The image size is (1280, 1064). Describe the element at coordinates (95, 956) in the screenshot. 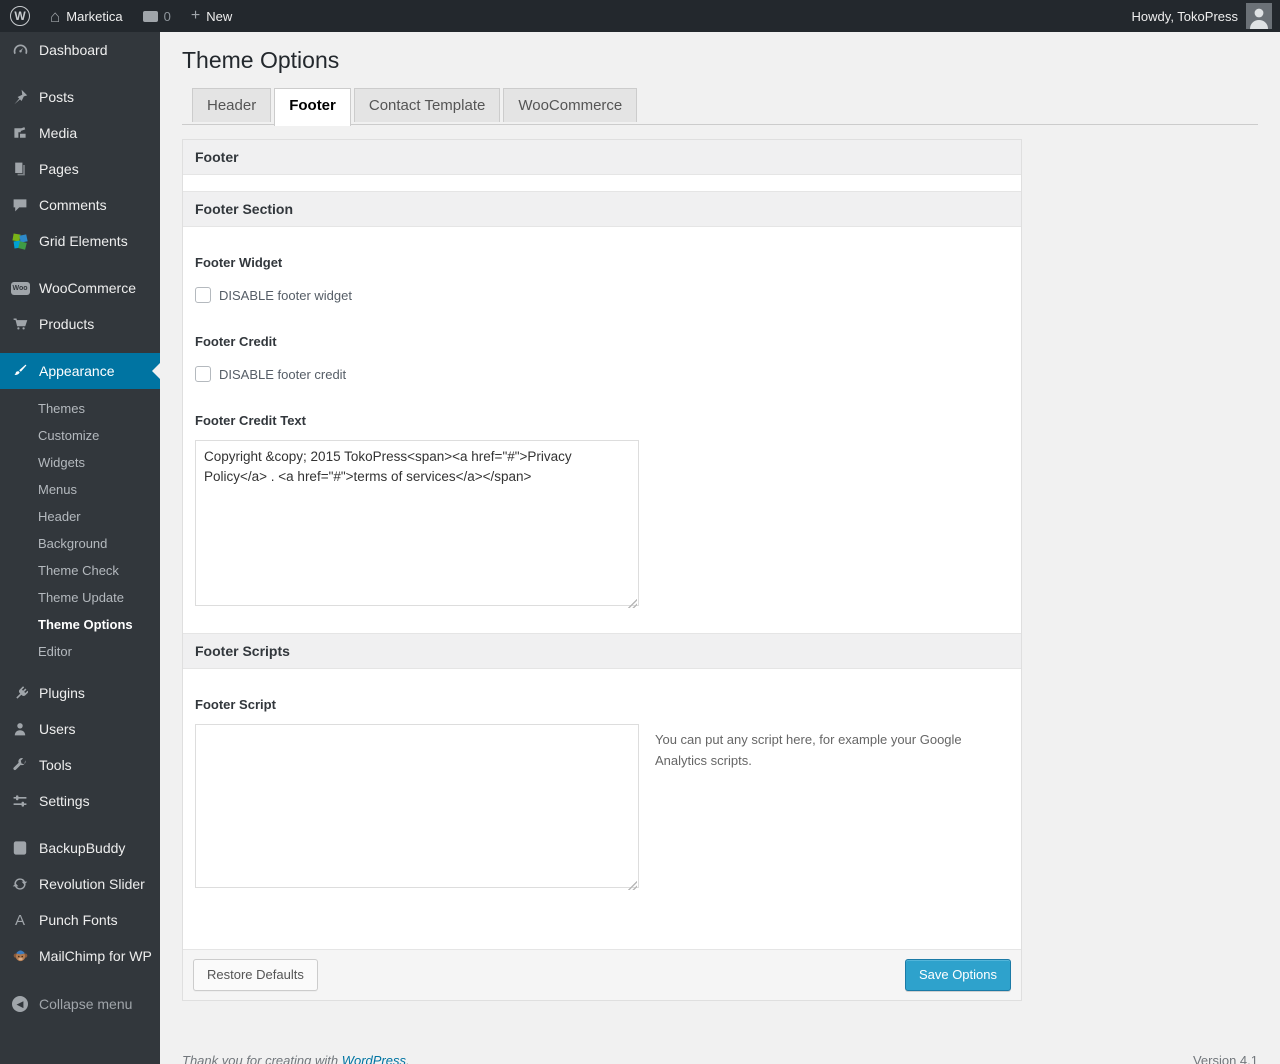

I see `sidebar-item-label: MailChimp for WP` at that location.